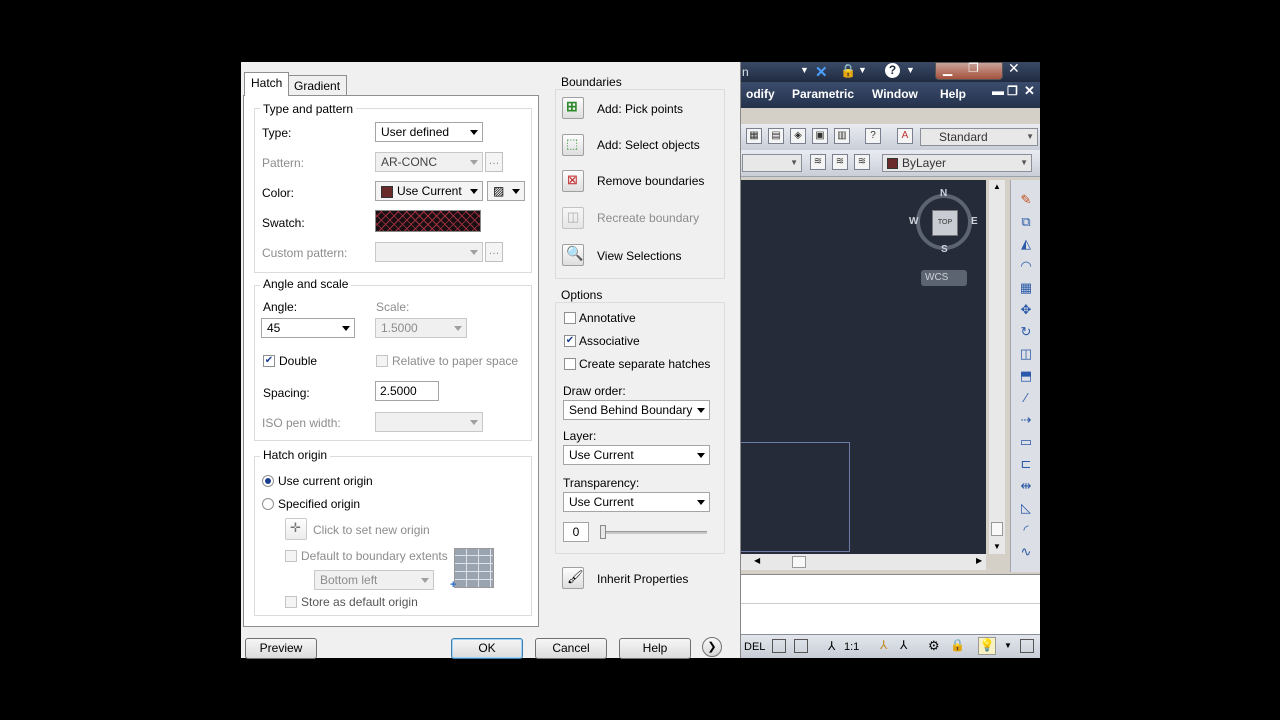 This screenshot has height=720, width=1280. I want to click on explode-icon: ∿, so click(1026, 552).